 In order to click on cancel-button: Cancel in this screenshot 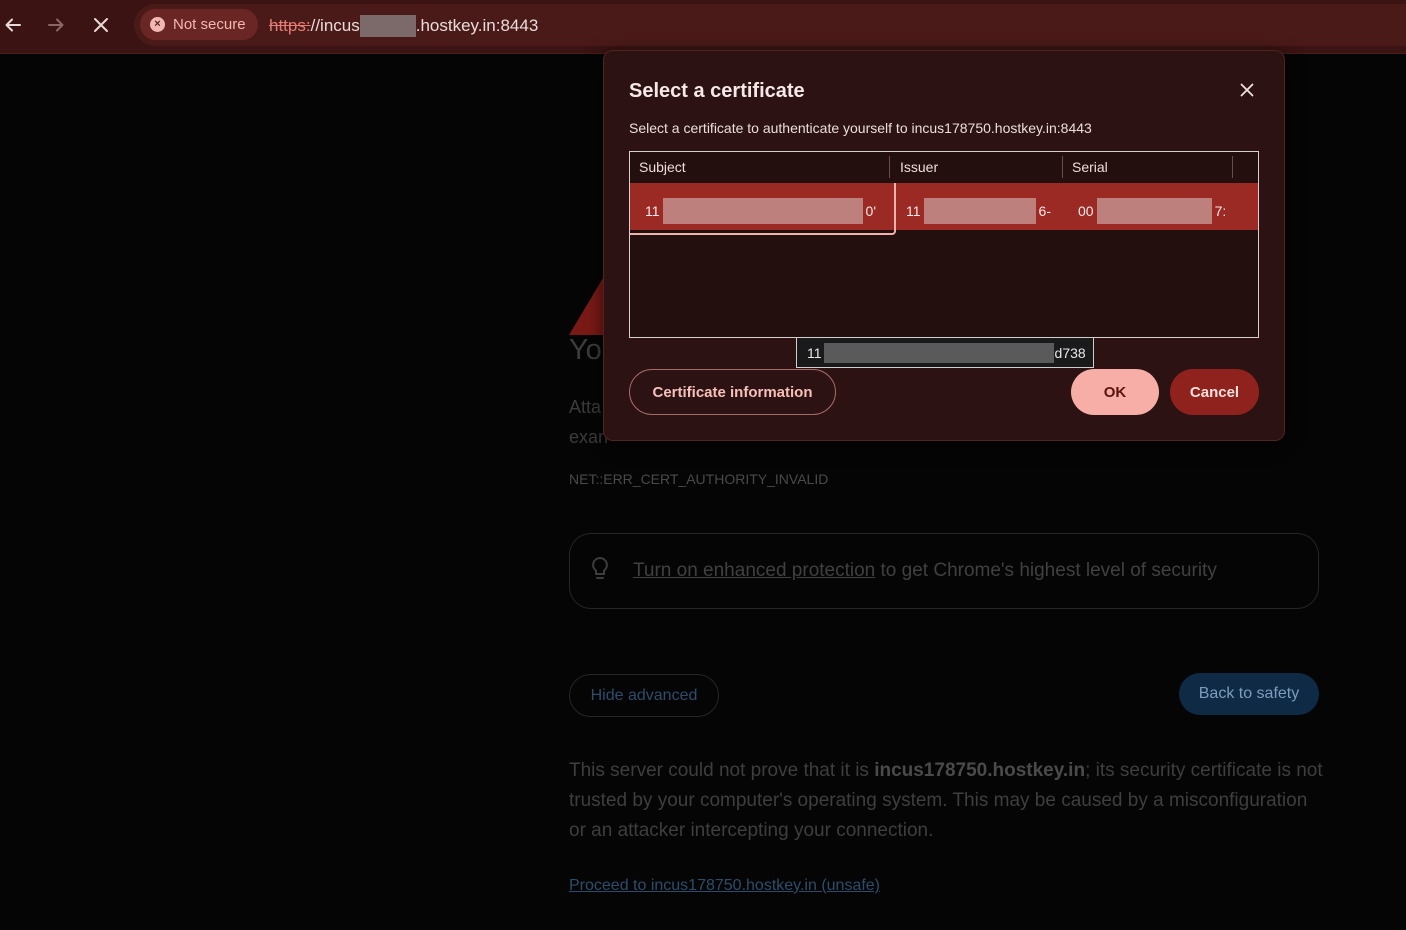, I will do `click(1214, 392)`.